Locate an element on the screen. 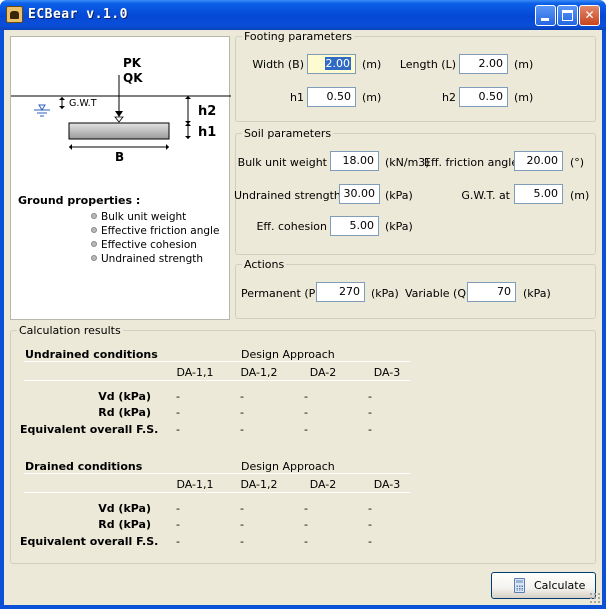  drained-header-divider is located at coordinates (217, 473).